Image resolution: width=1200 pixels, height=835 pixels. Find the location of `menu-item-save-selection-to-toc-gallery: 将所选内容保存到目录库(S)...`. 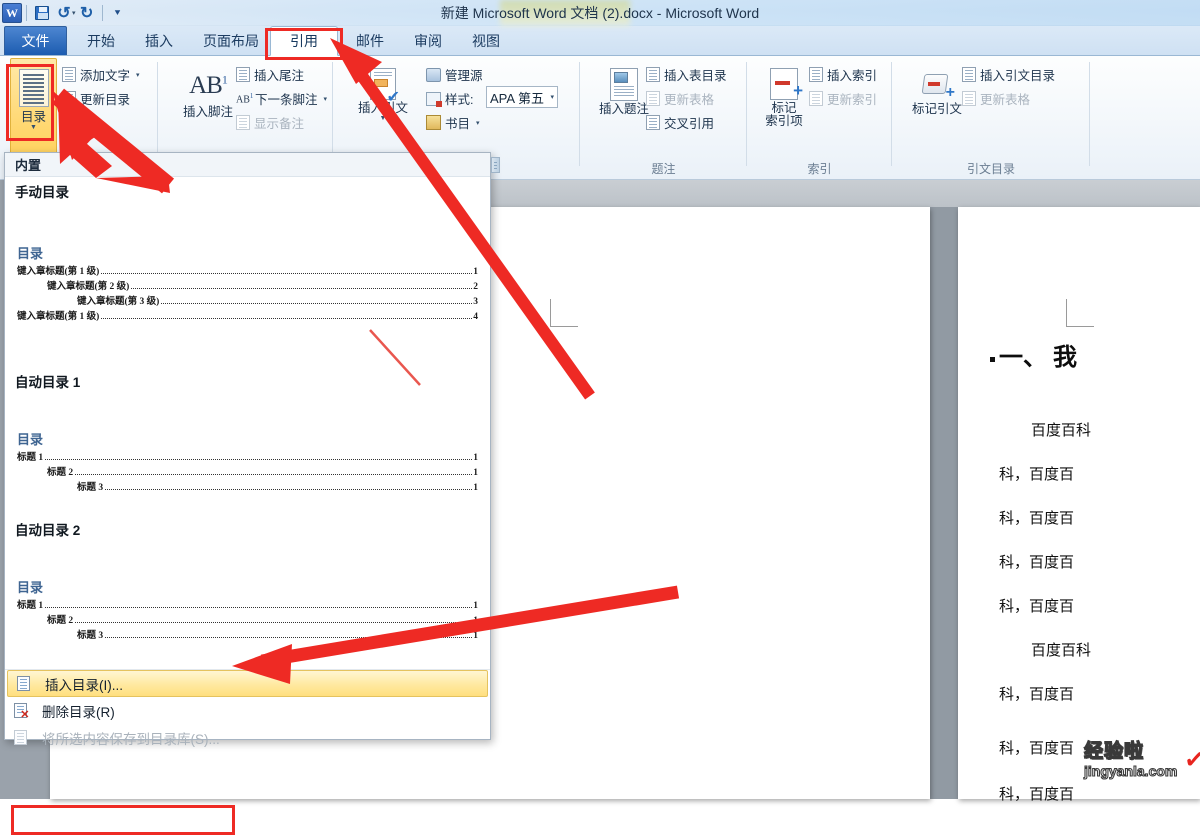

menu-item-save-selection-to-toc-gallery: 将所选内容保存到目录库(S)... is located at coordinates (247, 737).